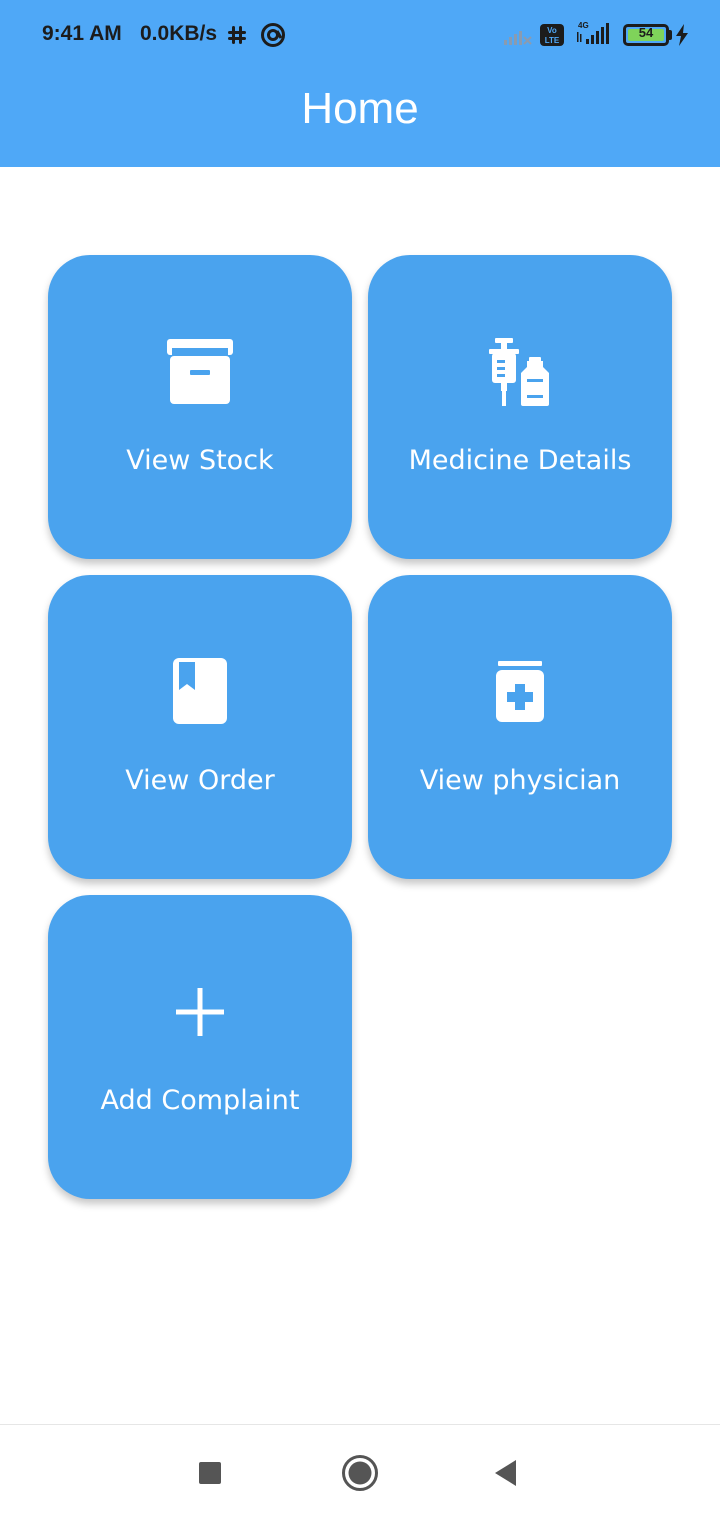 The width and height of the screenshot is (720, 1520). Describe the element at coordinates (360, 108) in the screenshot. I see `page-title: Home` at that location.